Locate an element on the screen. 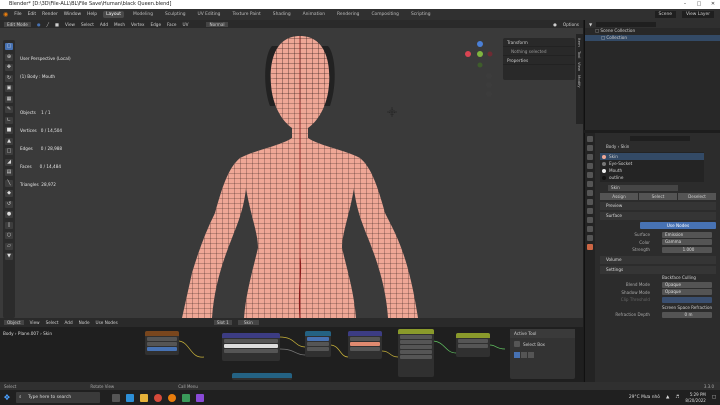  select-box-tool: Select Box is located at coordinates (542, 344).